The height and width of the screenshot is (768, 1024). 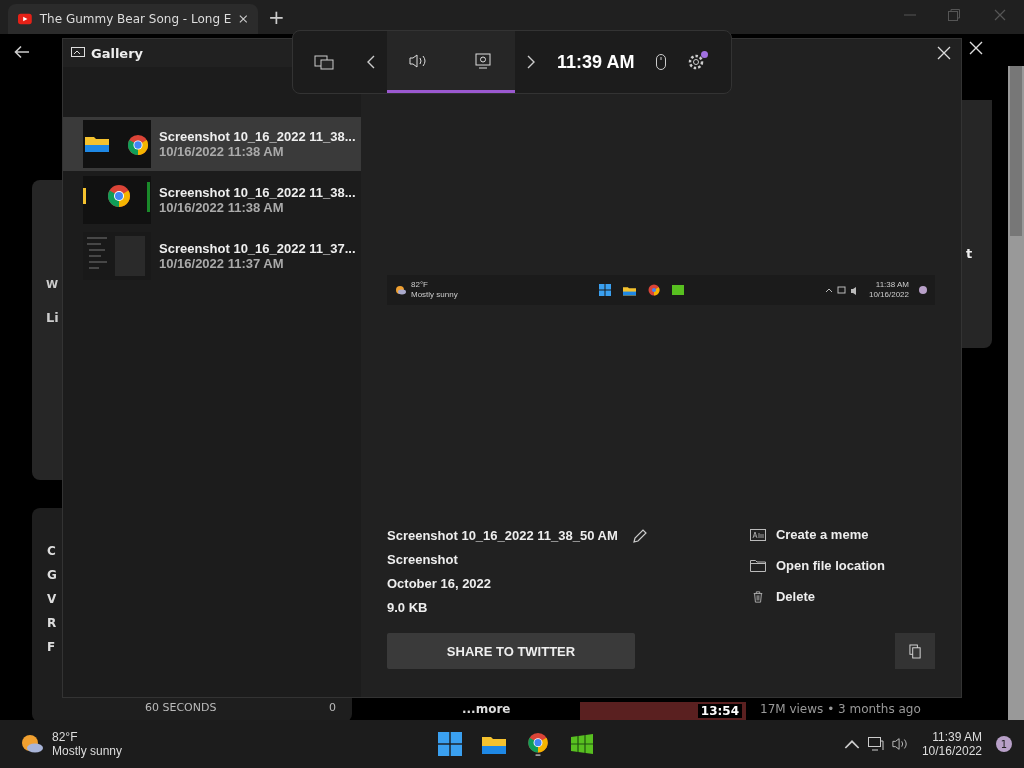 What do you see at coordinates (817, 596) in the screenshot?
I see `action-link: Delete` at bounding box center [817, 596].